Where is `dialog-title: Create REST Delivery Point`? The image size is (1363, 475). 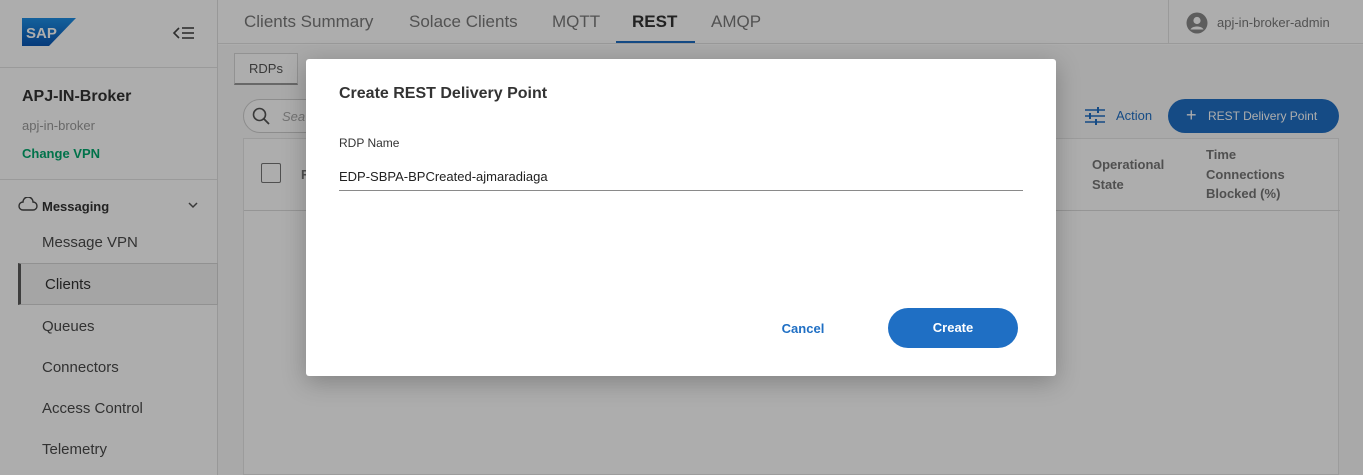
dialog-title: Create REST Delivery Point is located at coordinates (443, 93).